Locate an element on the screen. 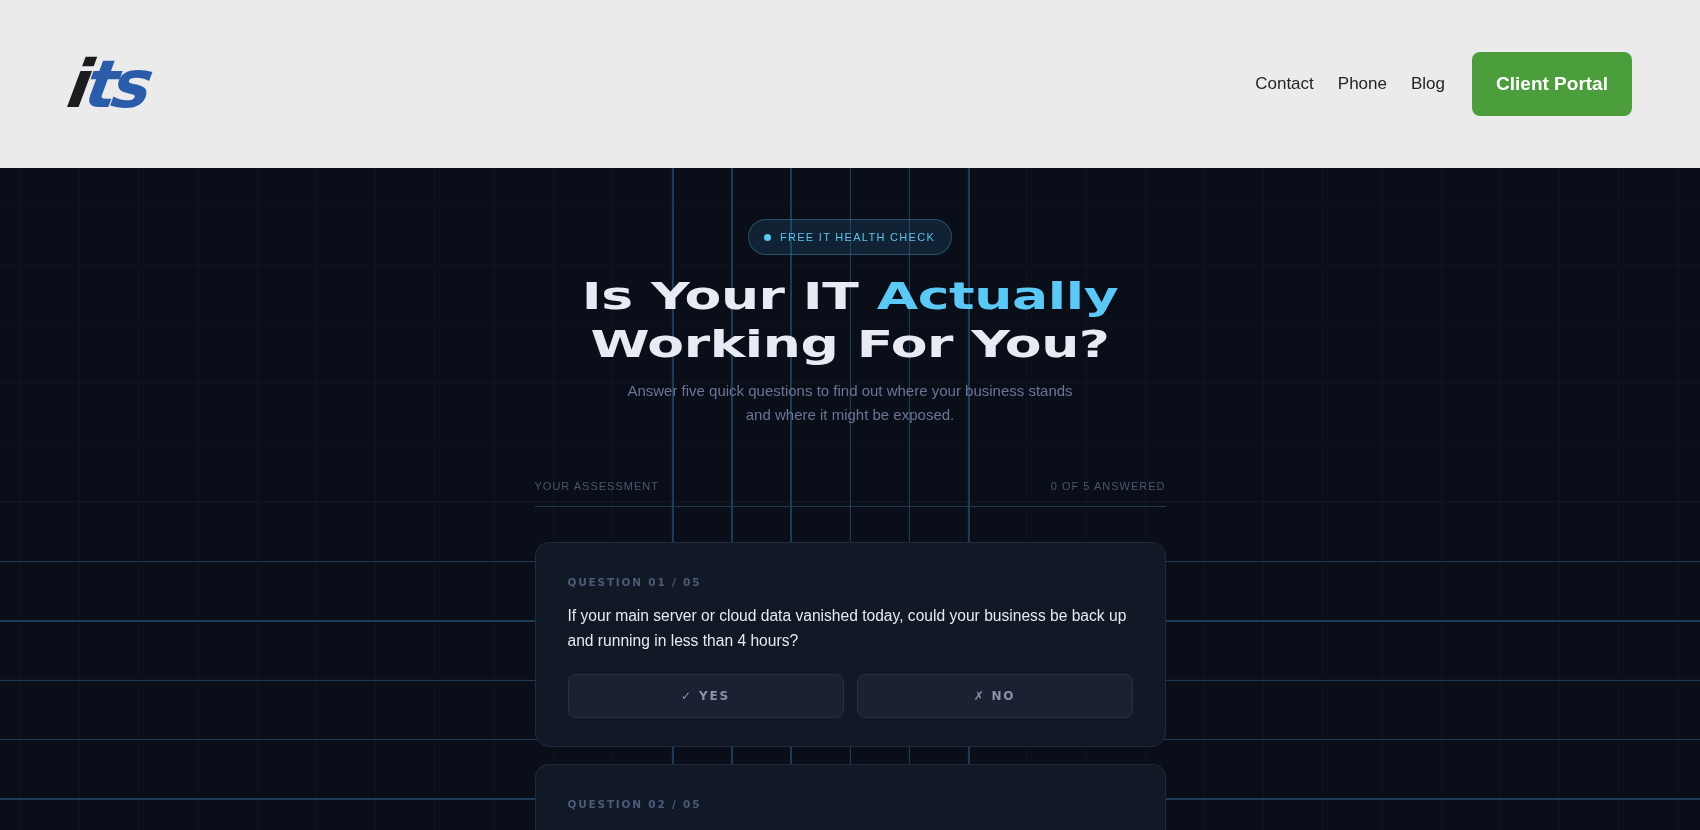 The height and width of the screenshot is (830, 1700). badge-label: FREE IT HEALTH CHECK is located at coordinates (857, 237).